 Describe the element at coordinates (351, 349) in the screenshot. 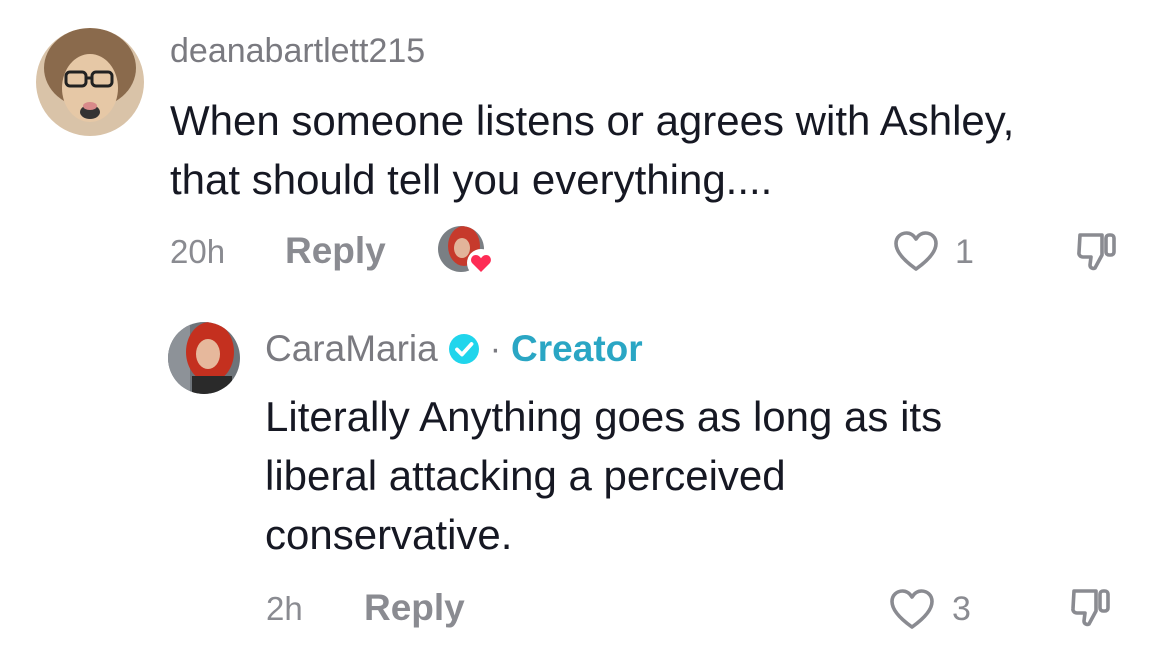

I see `creator-username: CaraMaria` at that location.